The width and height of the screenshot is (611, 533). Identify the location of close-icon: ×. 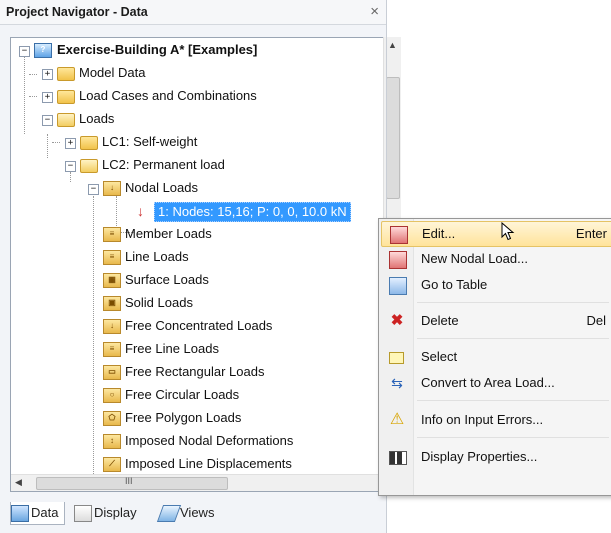
(374, 11).